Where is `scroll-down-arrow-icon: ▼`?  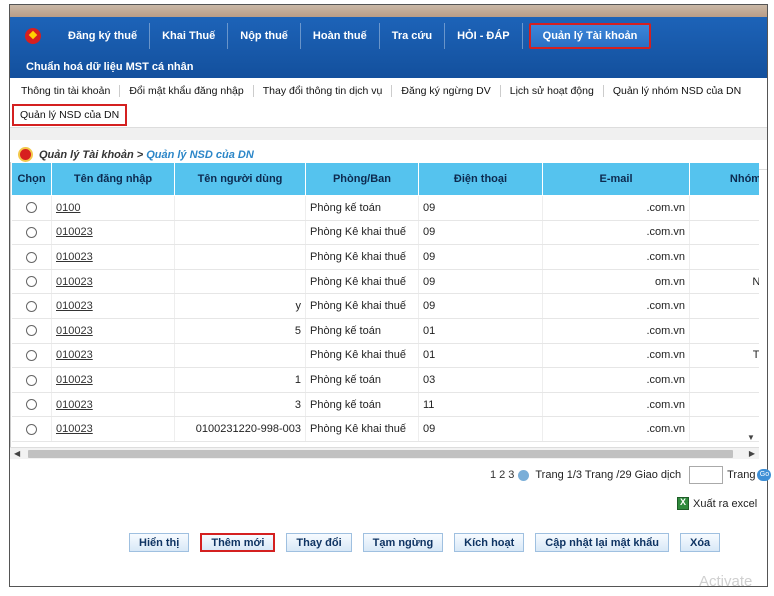
scroll-down-arrow-icon: ▼ is located at coordinates (751, 437).